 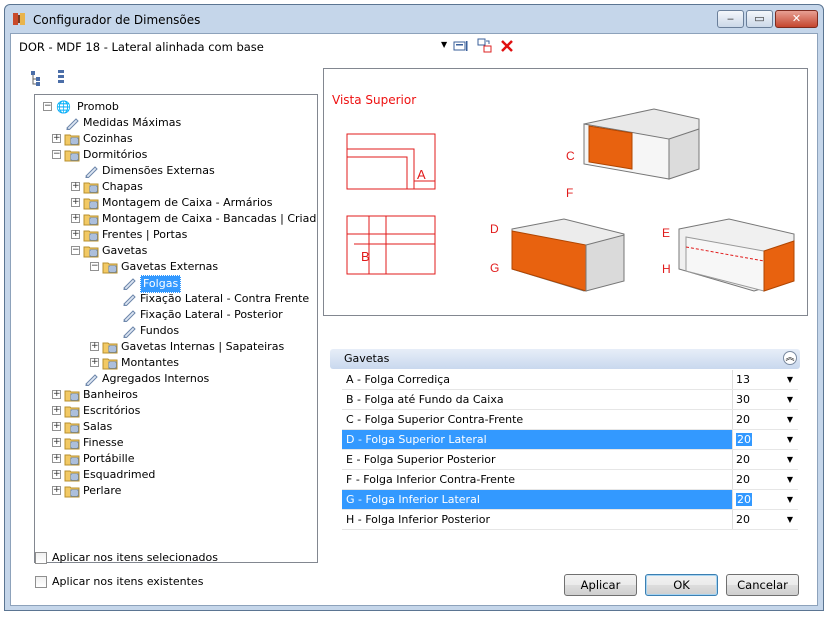 I want to click on property-name: H - Folga Inferior Posterior, so click(x=418, y=519).